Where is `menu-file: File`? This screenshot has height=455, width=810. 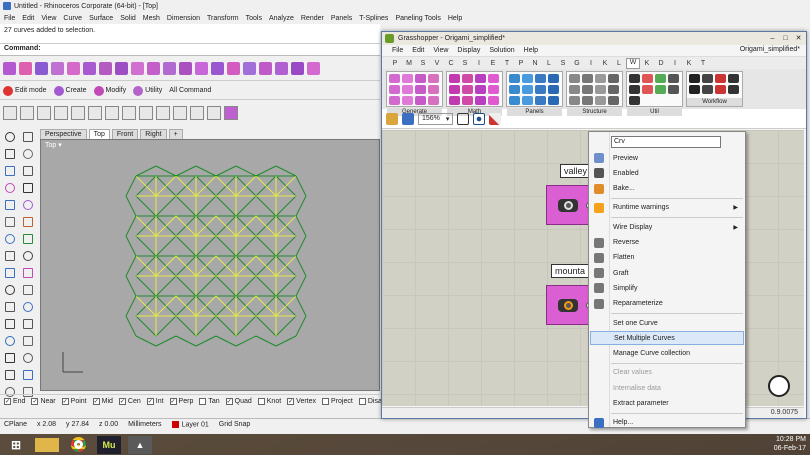
menu-file: File is located at coordinates (9, 18).